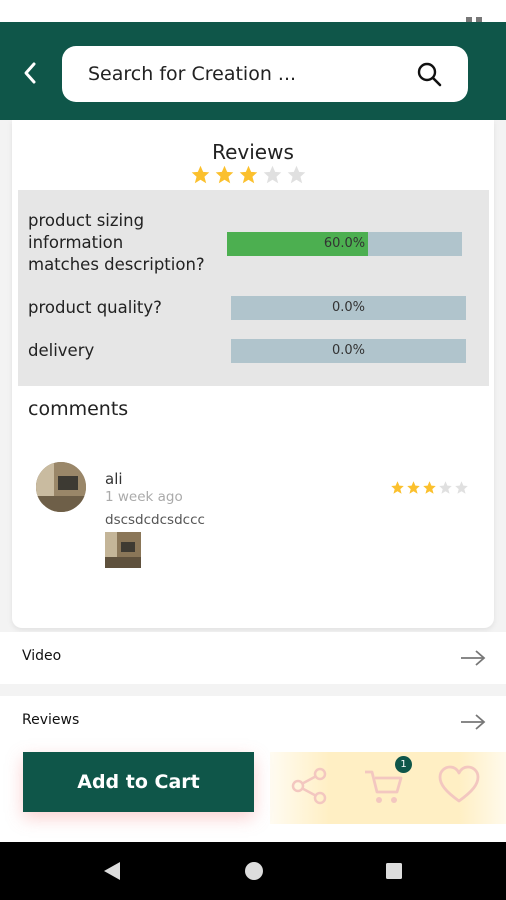 Image resolution: width=506 pixels, height=900 pixels. I want to click on nav-back-icon, so click(112, 871).